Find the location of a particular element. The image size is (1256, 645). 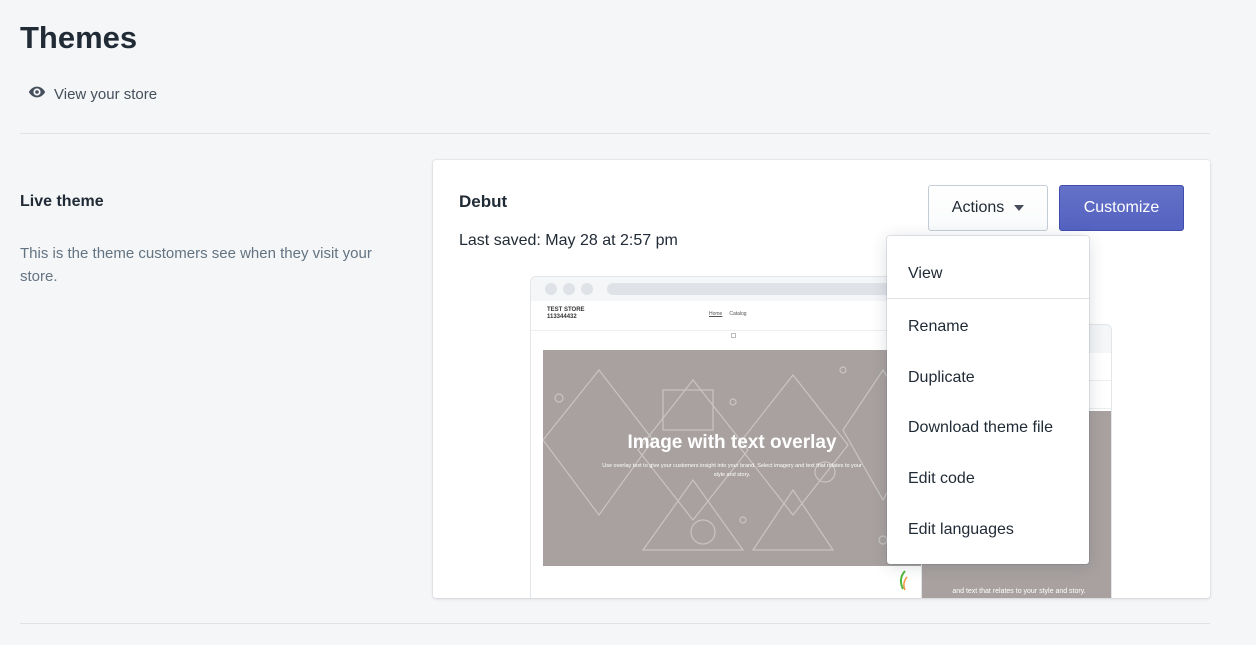

actions-button: Actions is located at coordinates (988, 208).